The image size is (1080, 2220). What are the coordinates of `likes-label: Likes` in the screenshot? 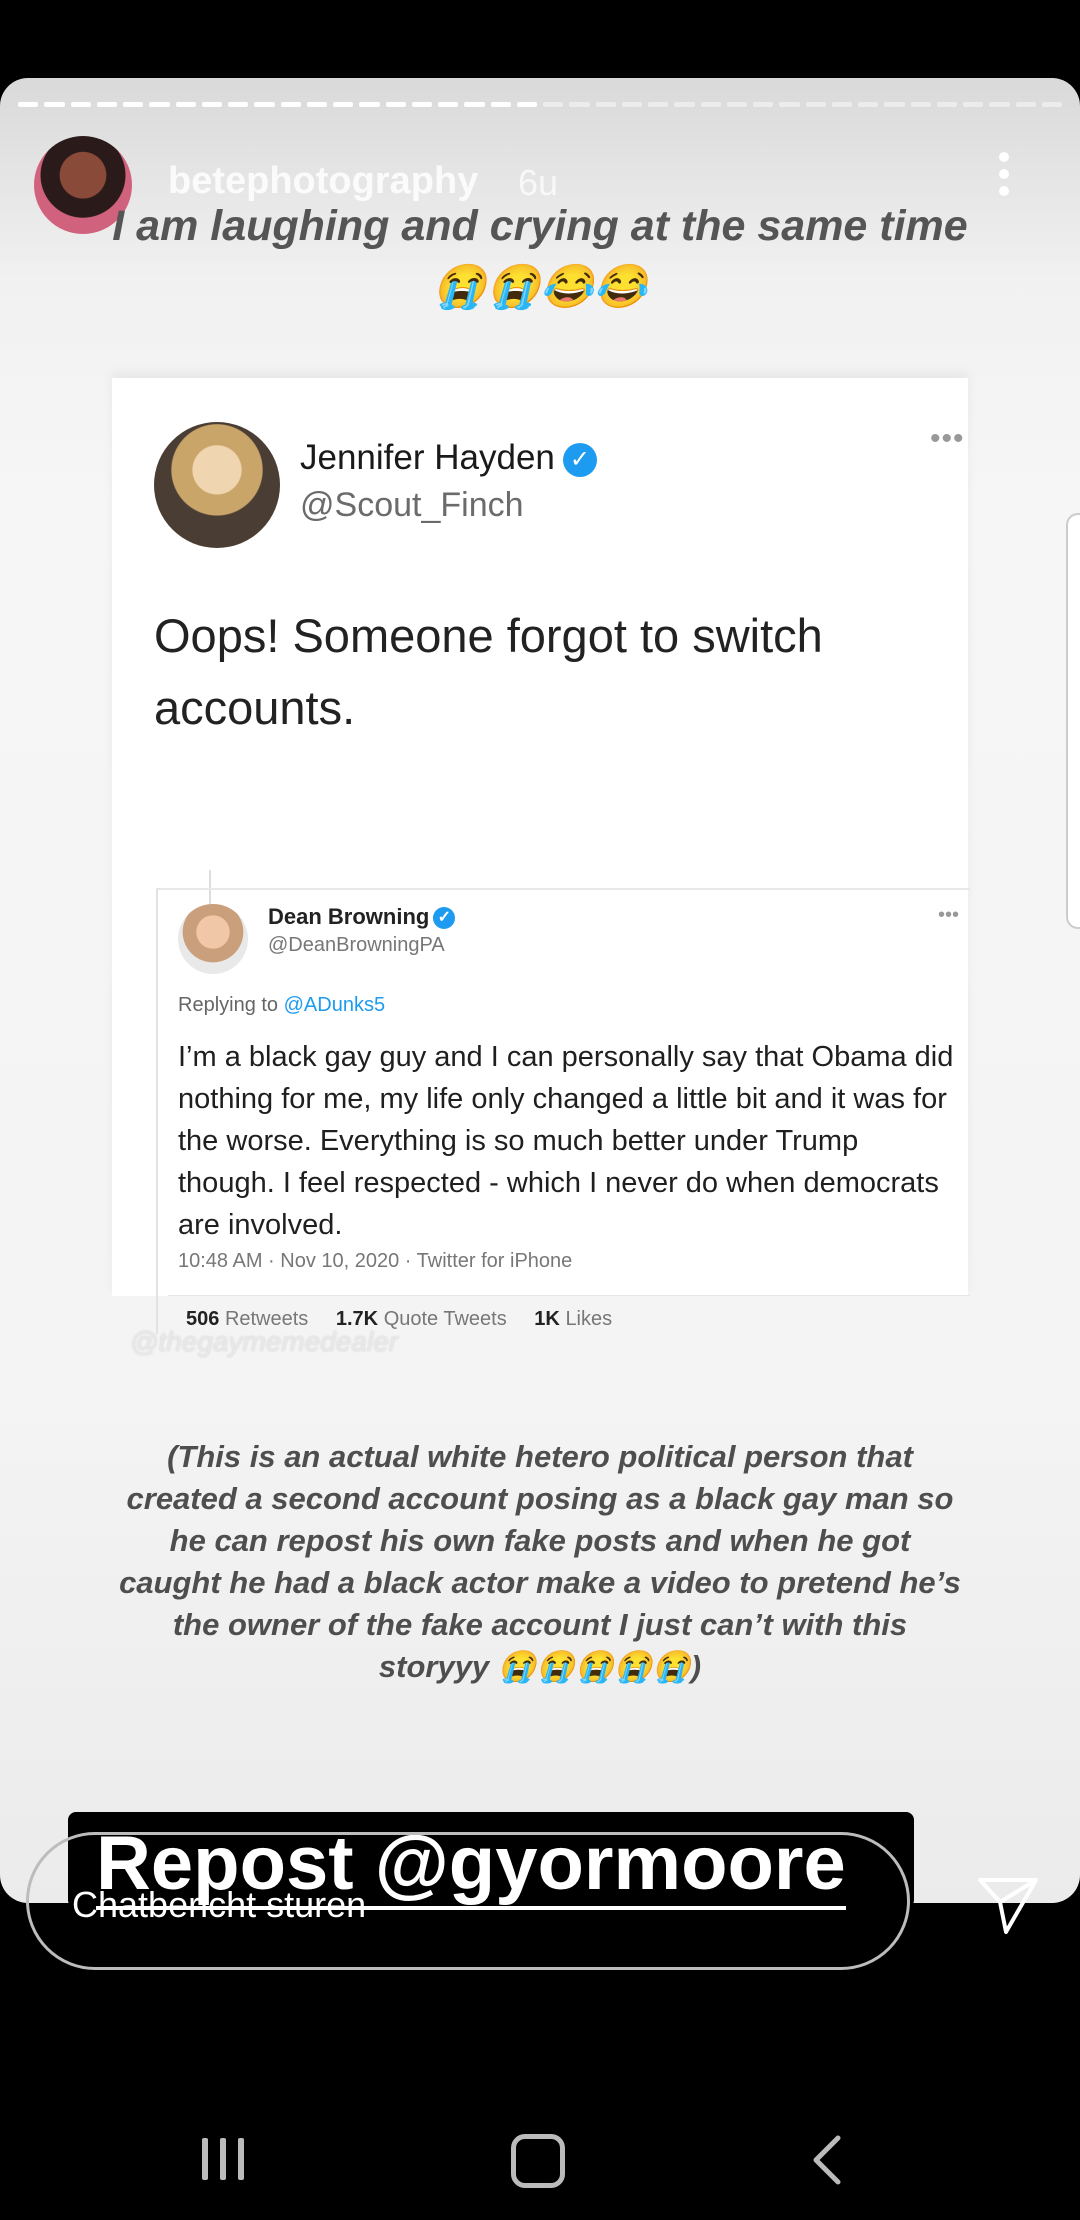 It's located at (589, 1319).